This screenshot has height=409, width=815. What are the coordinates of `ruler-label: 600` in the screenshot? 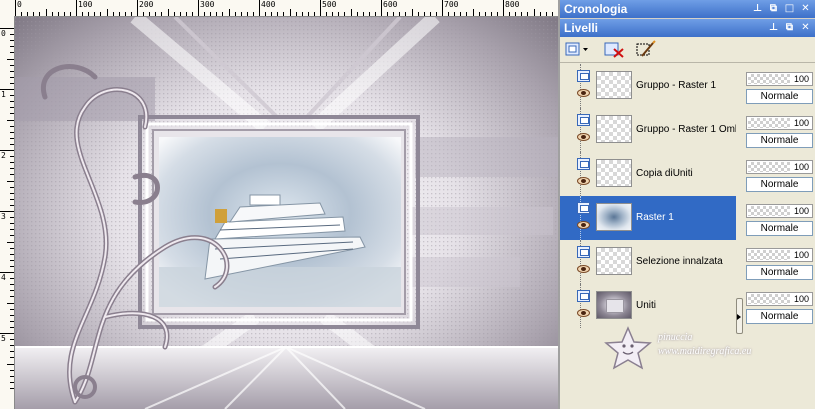 It's located at (390, 4).